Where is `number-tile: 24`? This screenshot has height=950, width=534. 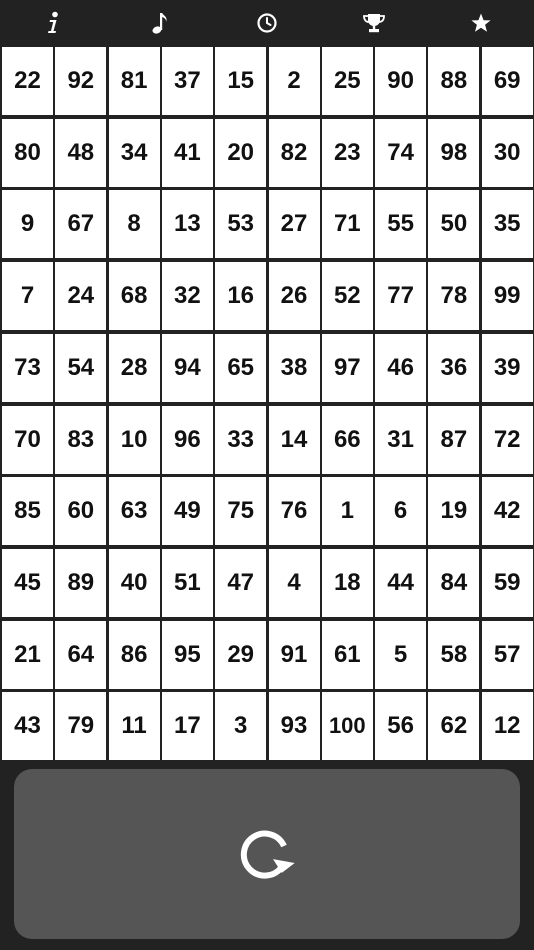 number-tile: 24 is located at coordinates (81, 296).